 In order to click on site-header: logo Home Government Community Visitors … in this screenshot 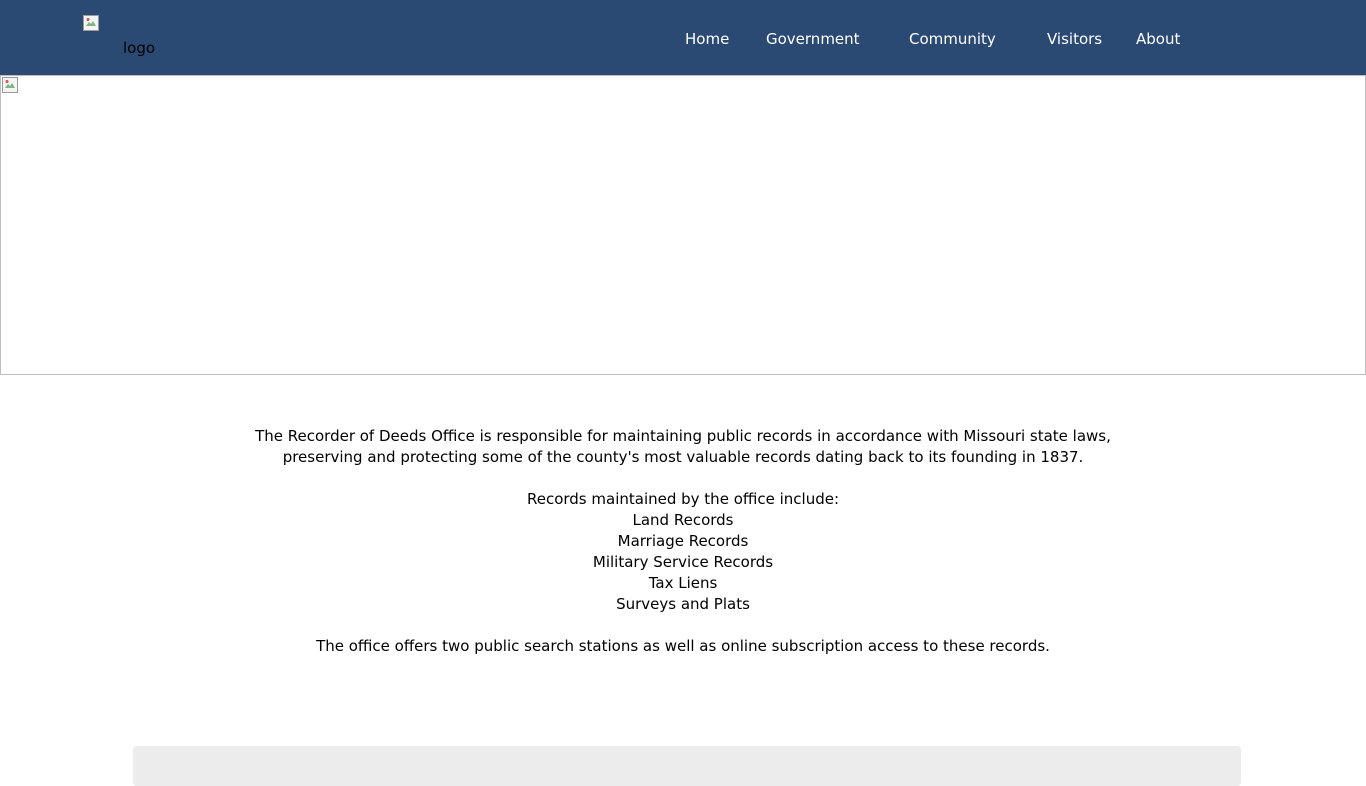, I will do `click(683, 37)`.